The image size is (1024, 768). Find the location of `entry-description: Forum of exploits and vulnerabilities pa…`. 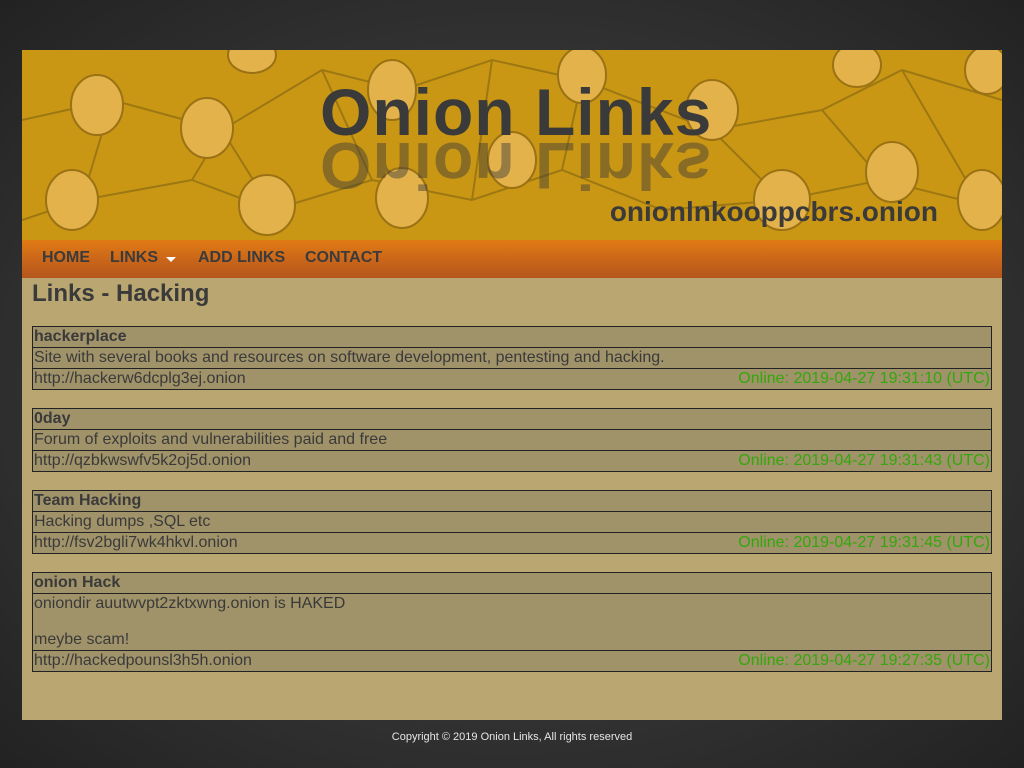

entry-description: Forum of exploits and vulnerabilities pa… is located at coordinates (512, 440).